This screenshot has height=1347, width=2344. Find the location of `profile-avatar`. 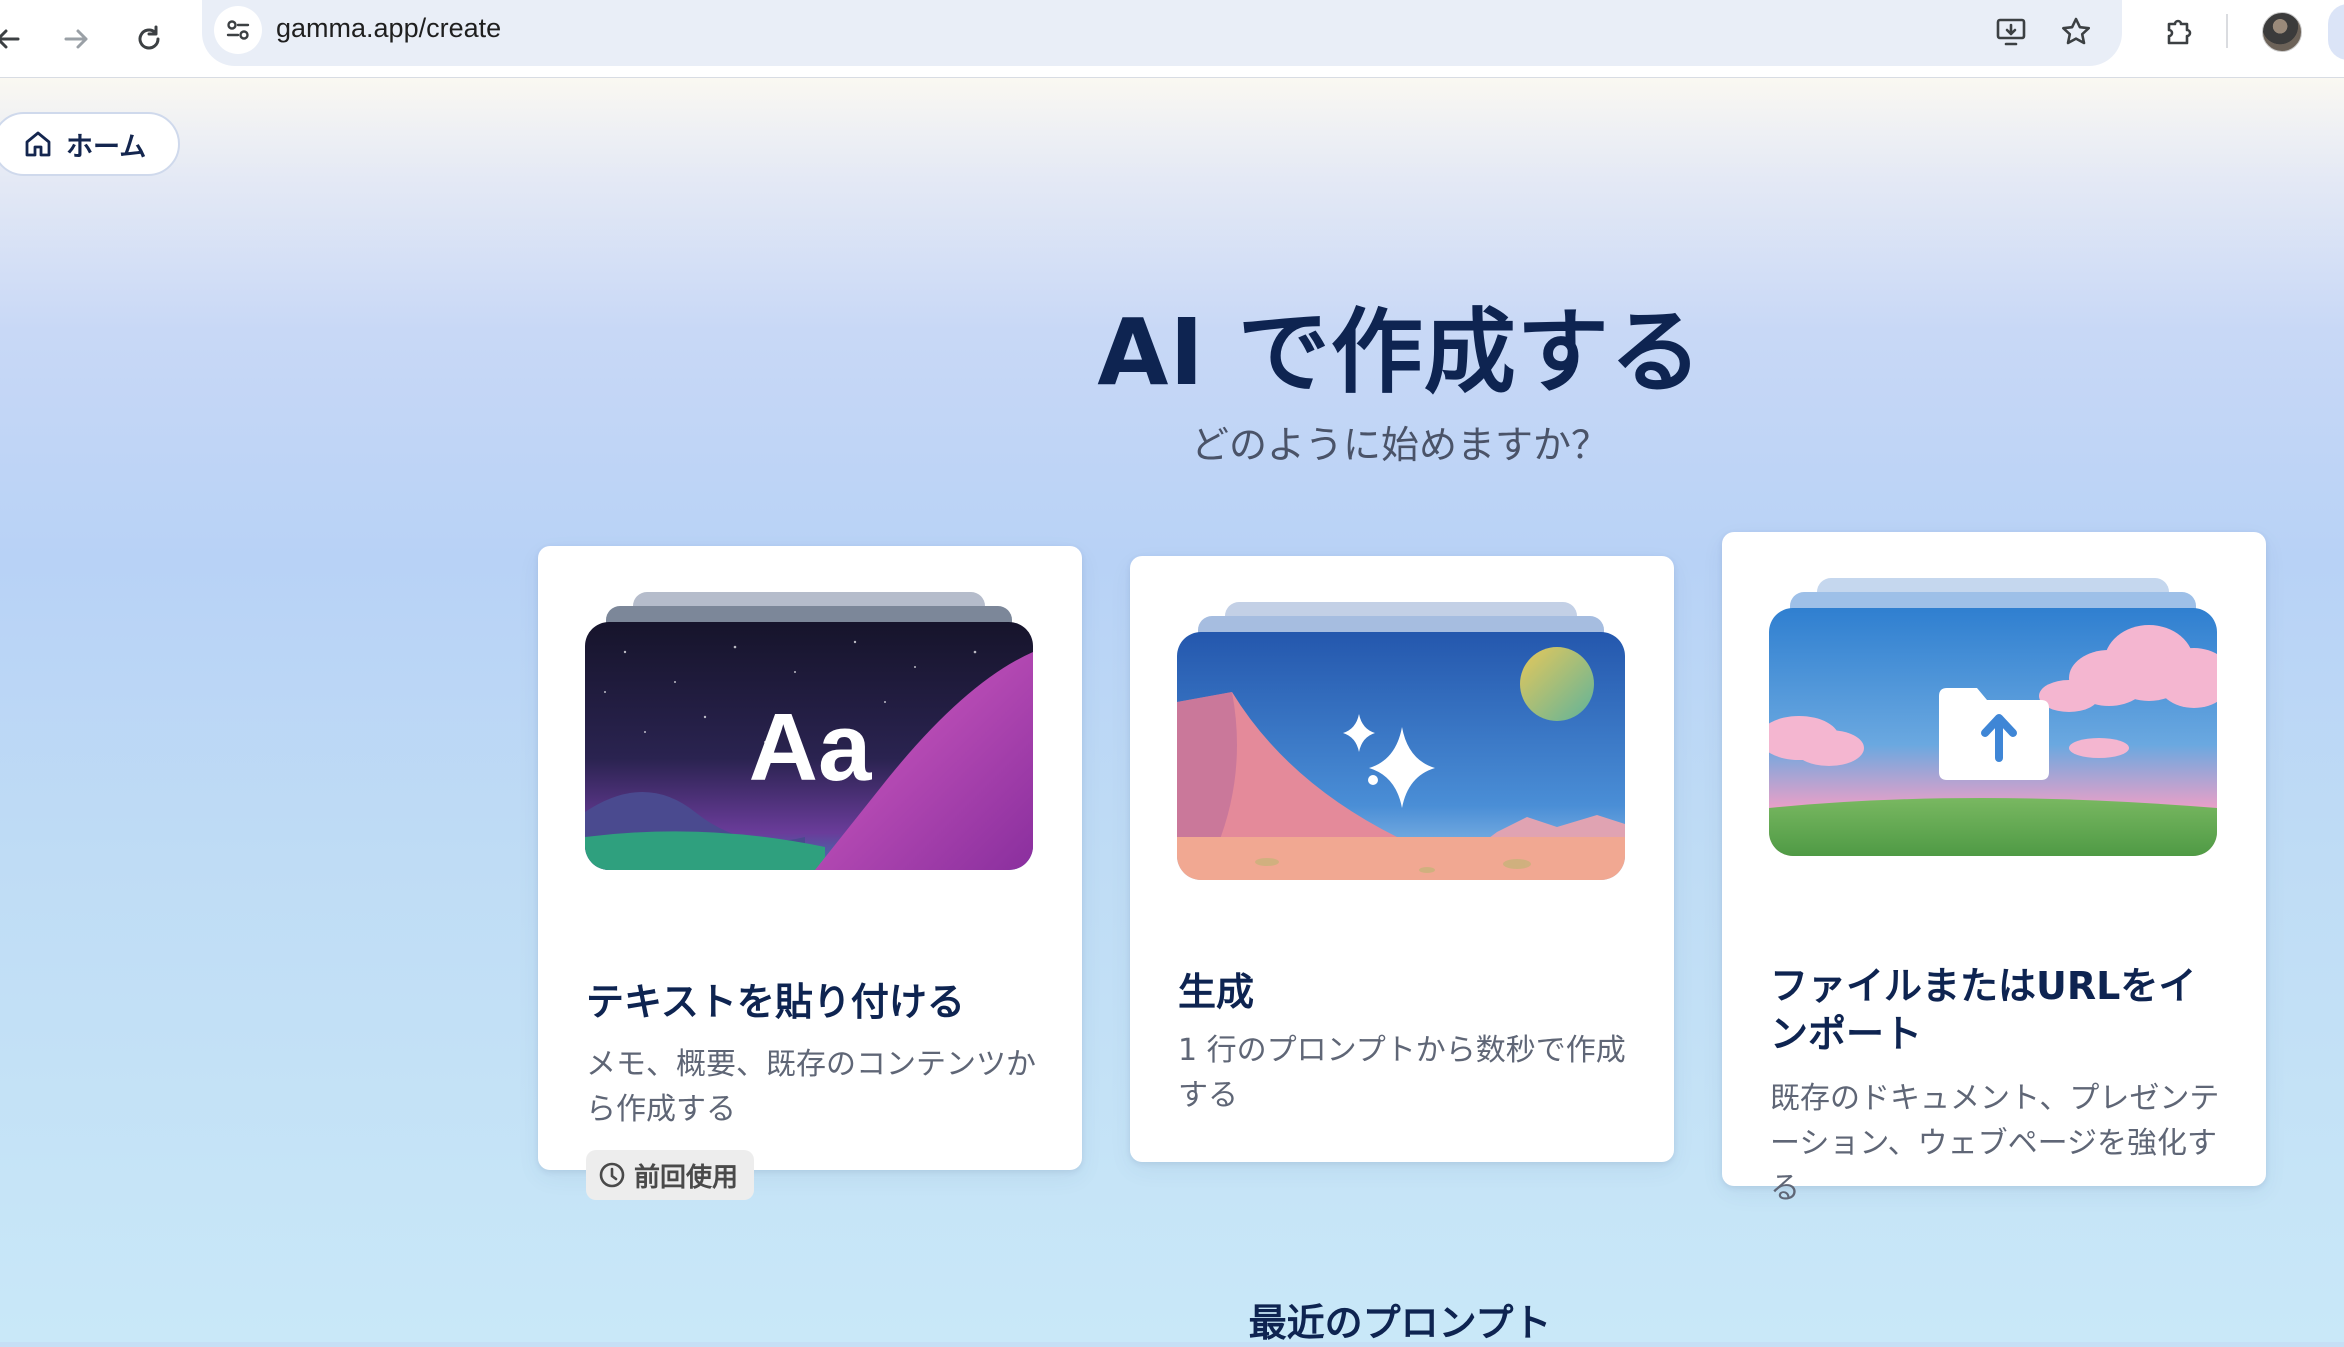

profile-avatar is located at coordinates (2282, 32).